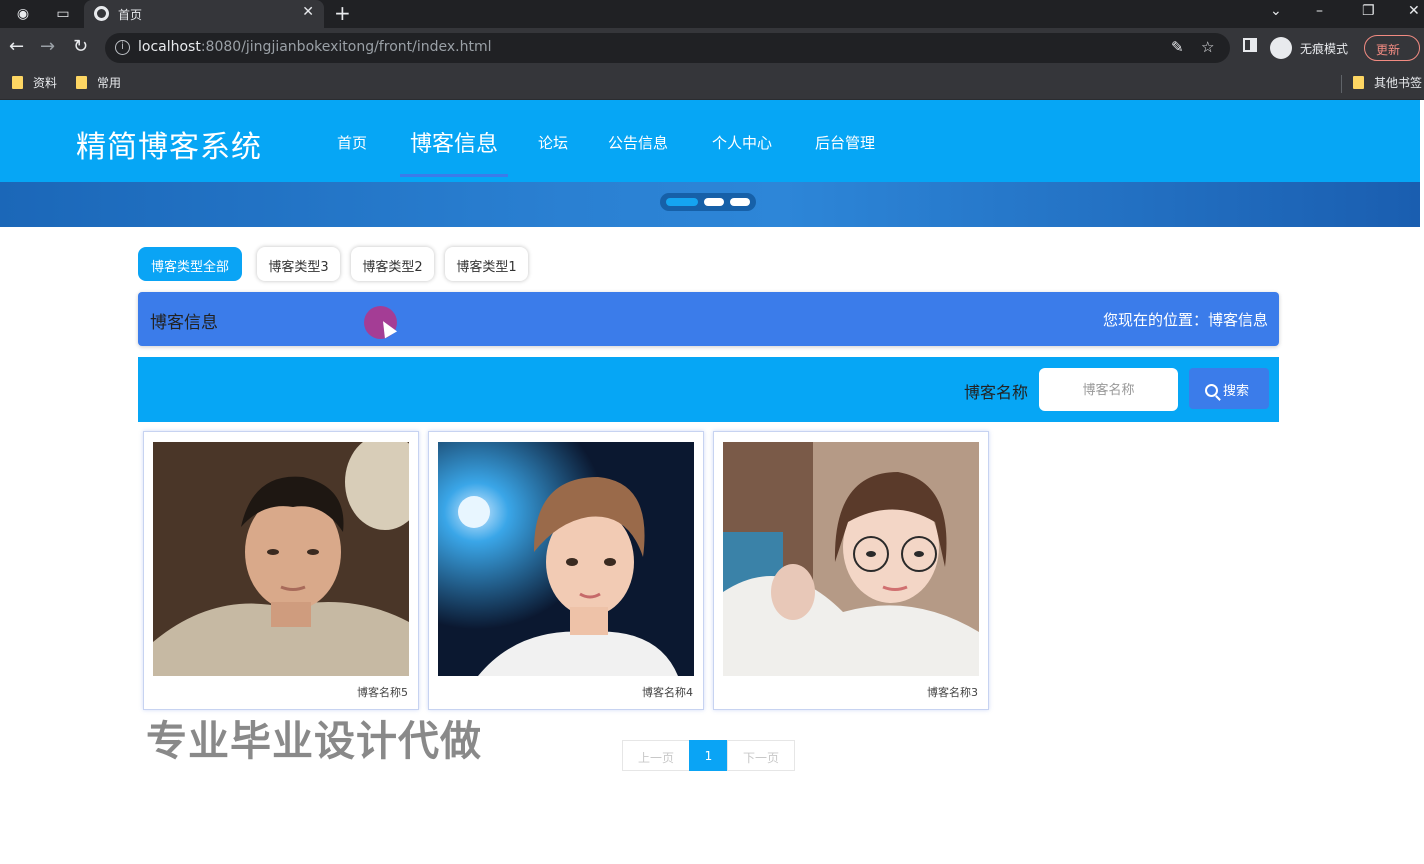  Describe the element at coordinates (712, 84) in the screenshot. I see `bookmarks-bar: 资料 常用 其他书签` at that location.